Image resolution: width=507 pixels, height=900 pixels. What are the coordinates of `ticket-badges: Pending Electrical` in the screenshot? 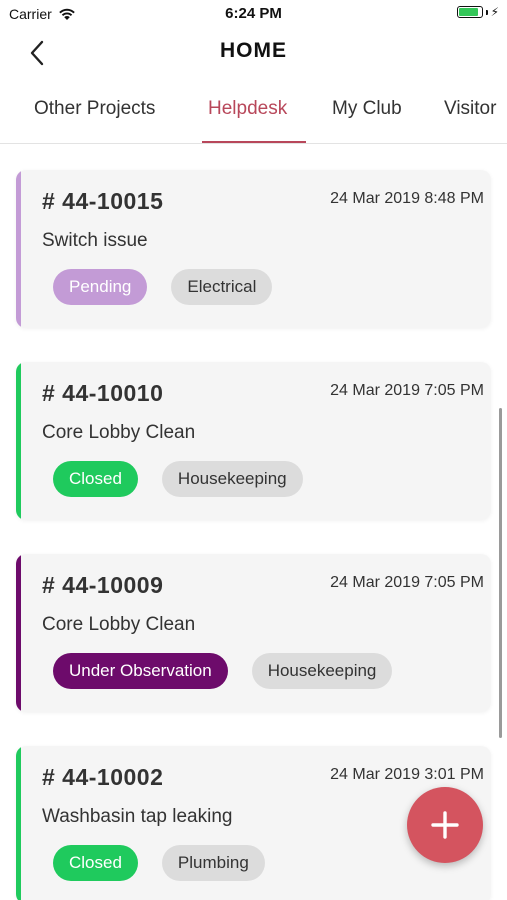 It's located at (163, 287).